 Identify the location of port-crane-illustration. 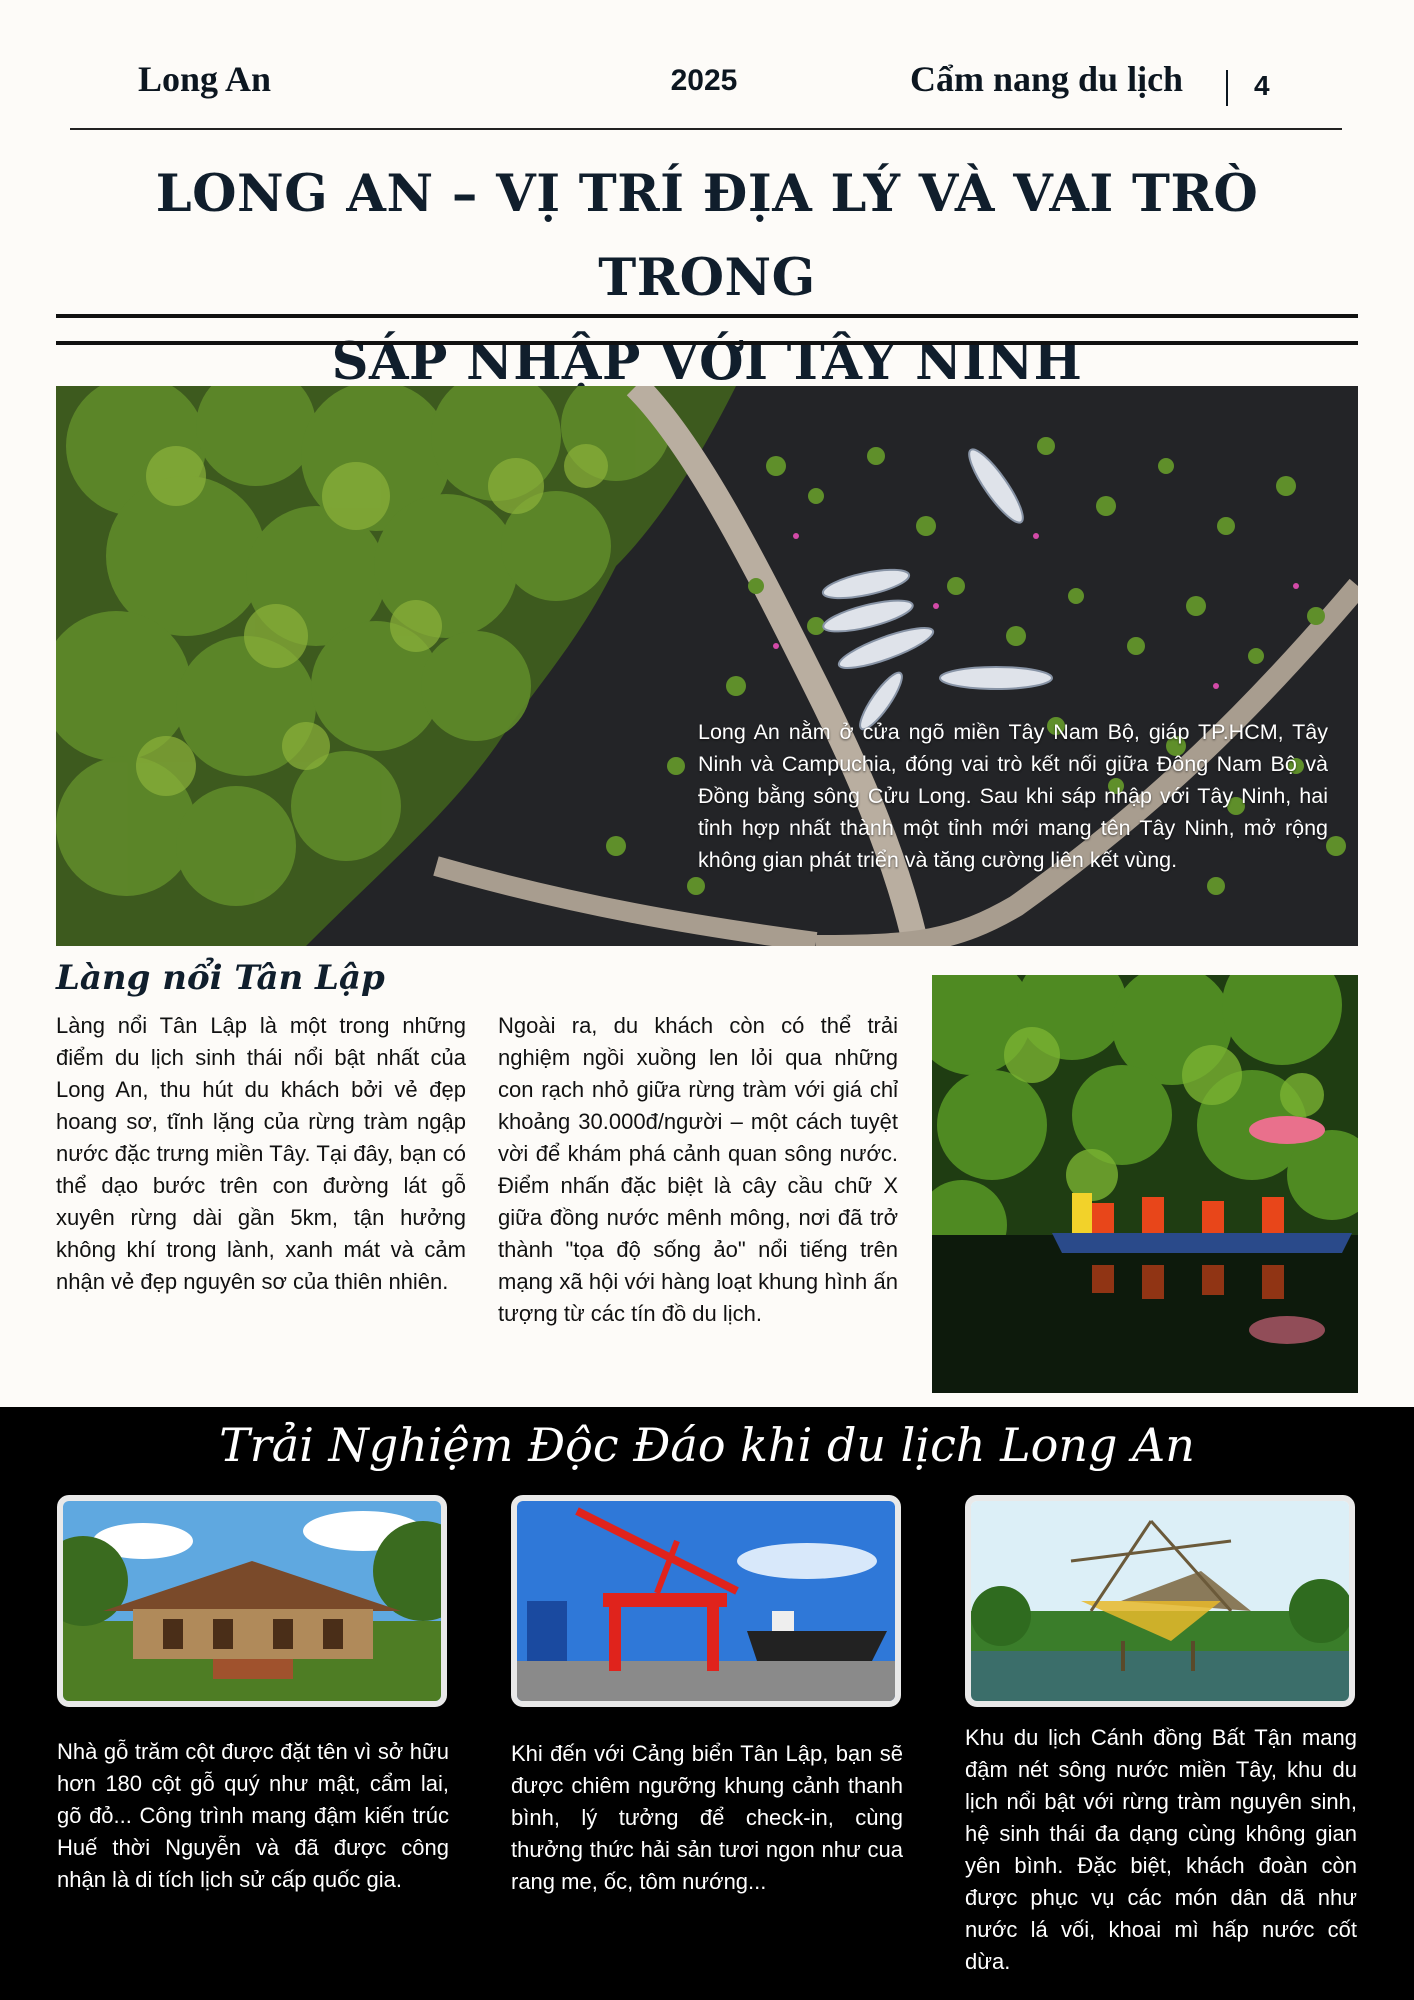
(706, 1601).